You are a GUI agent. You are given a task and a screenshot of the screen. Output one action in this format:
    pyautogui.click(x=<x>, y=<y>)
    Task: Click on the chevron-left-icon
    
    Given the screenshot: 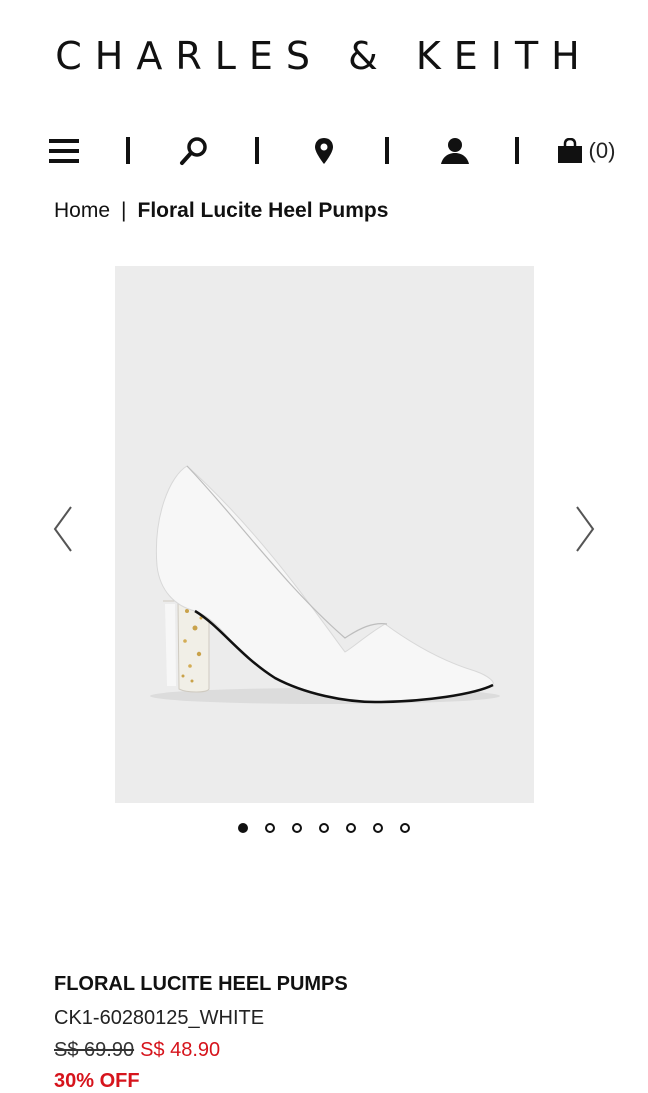 What is the action you would take?
    pyautogui.click(x=62, y=529)
    